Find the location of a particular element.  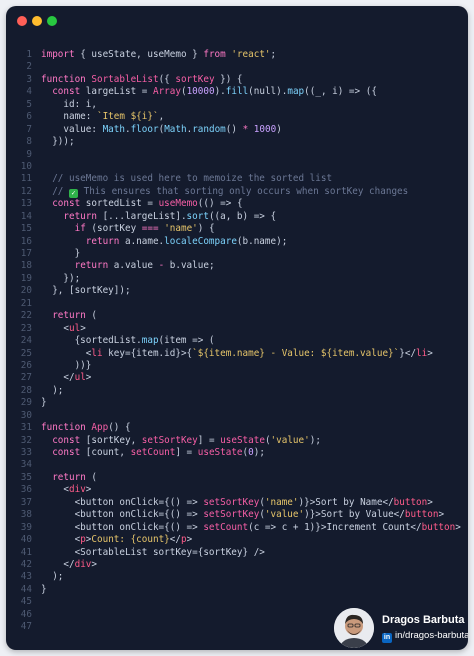

code-token: ))} is located at coordinates (66, 365).